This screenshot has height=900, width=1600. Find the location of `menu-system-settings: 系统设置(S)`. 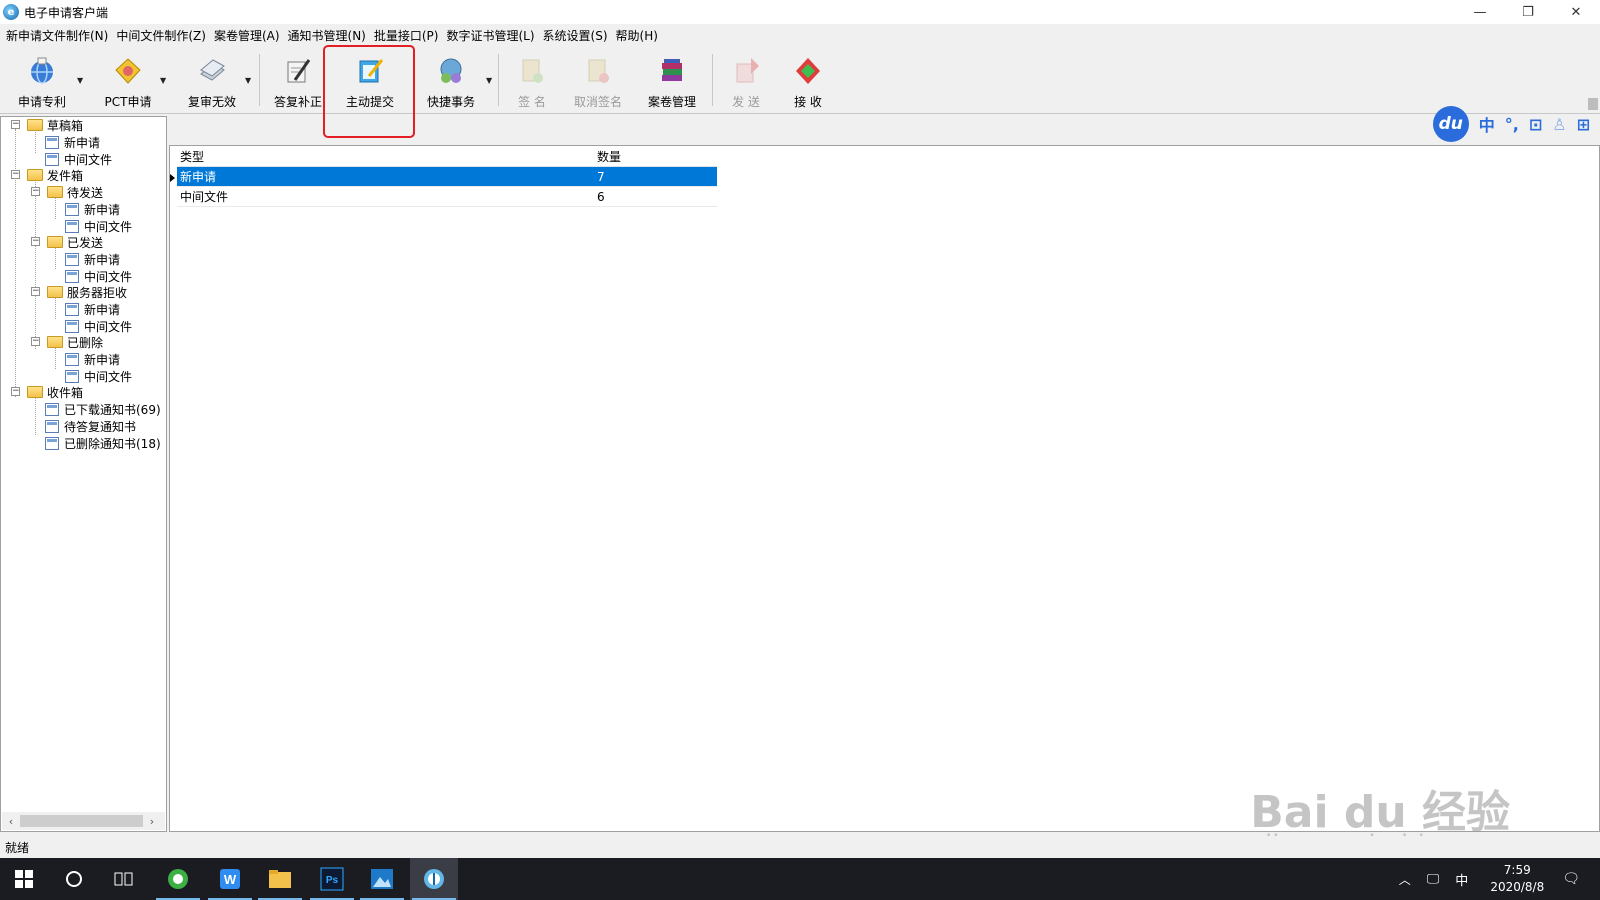

menu-system-settings: 系统设置(S) is located at coordinates (575, 35).